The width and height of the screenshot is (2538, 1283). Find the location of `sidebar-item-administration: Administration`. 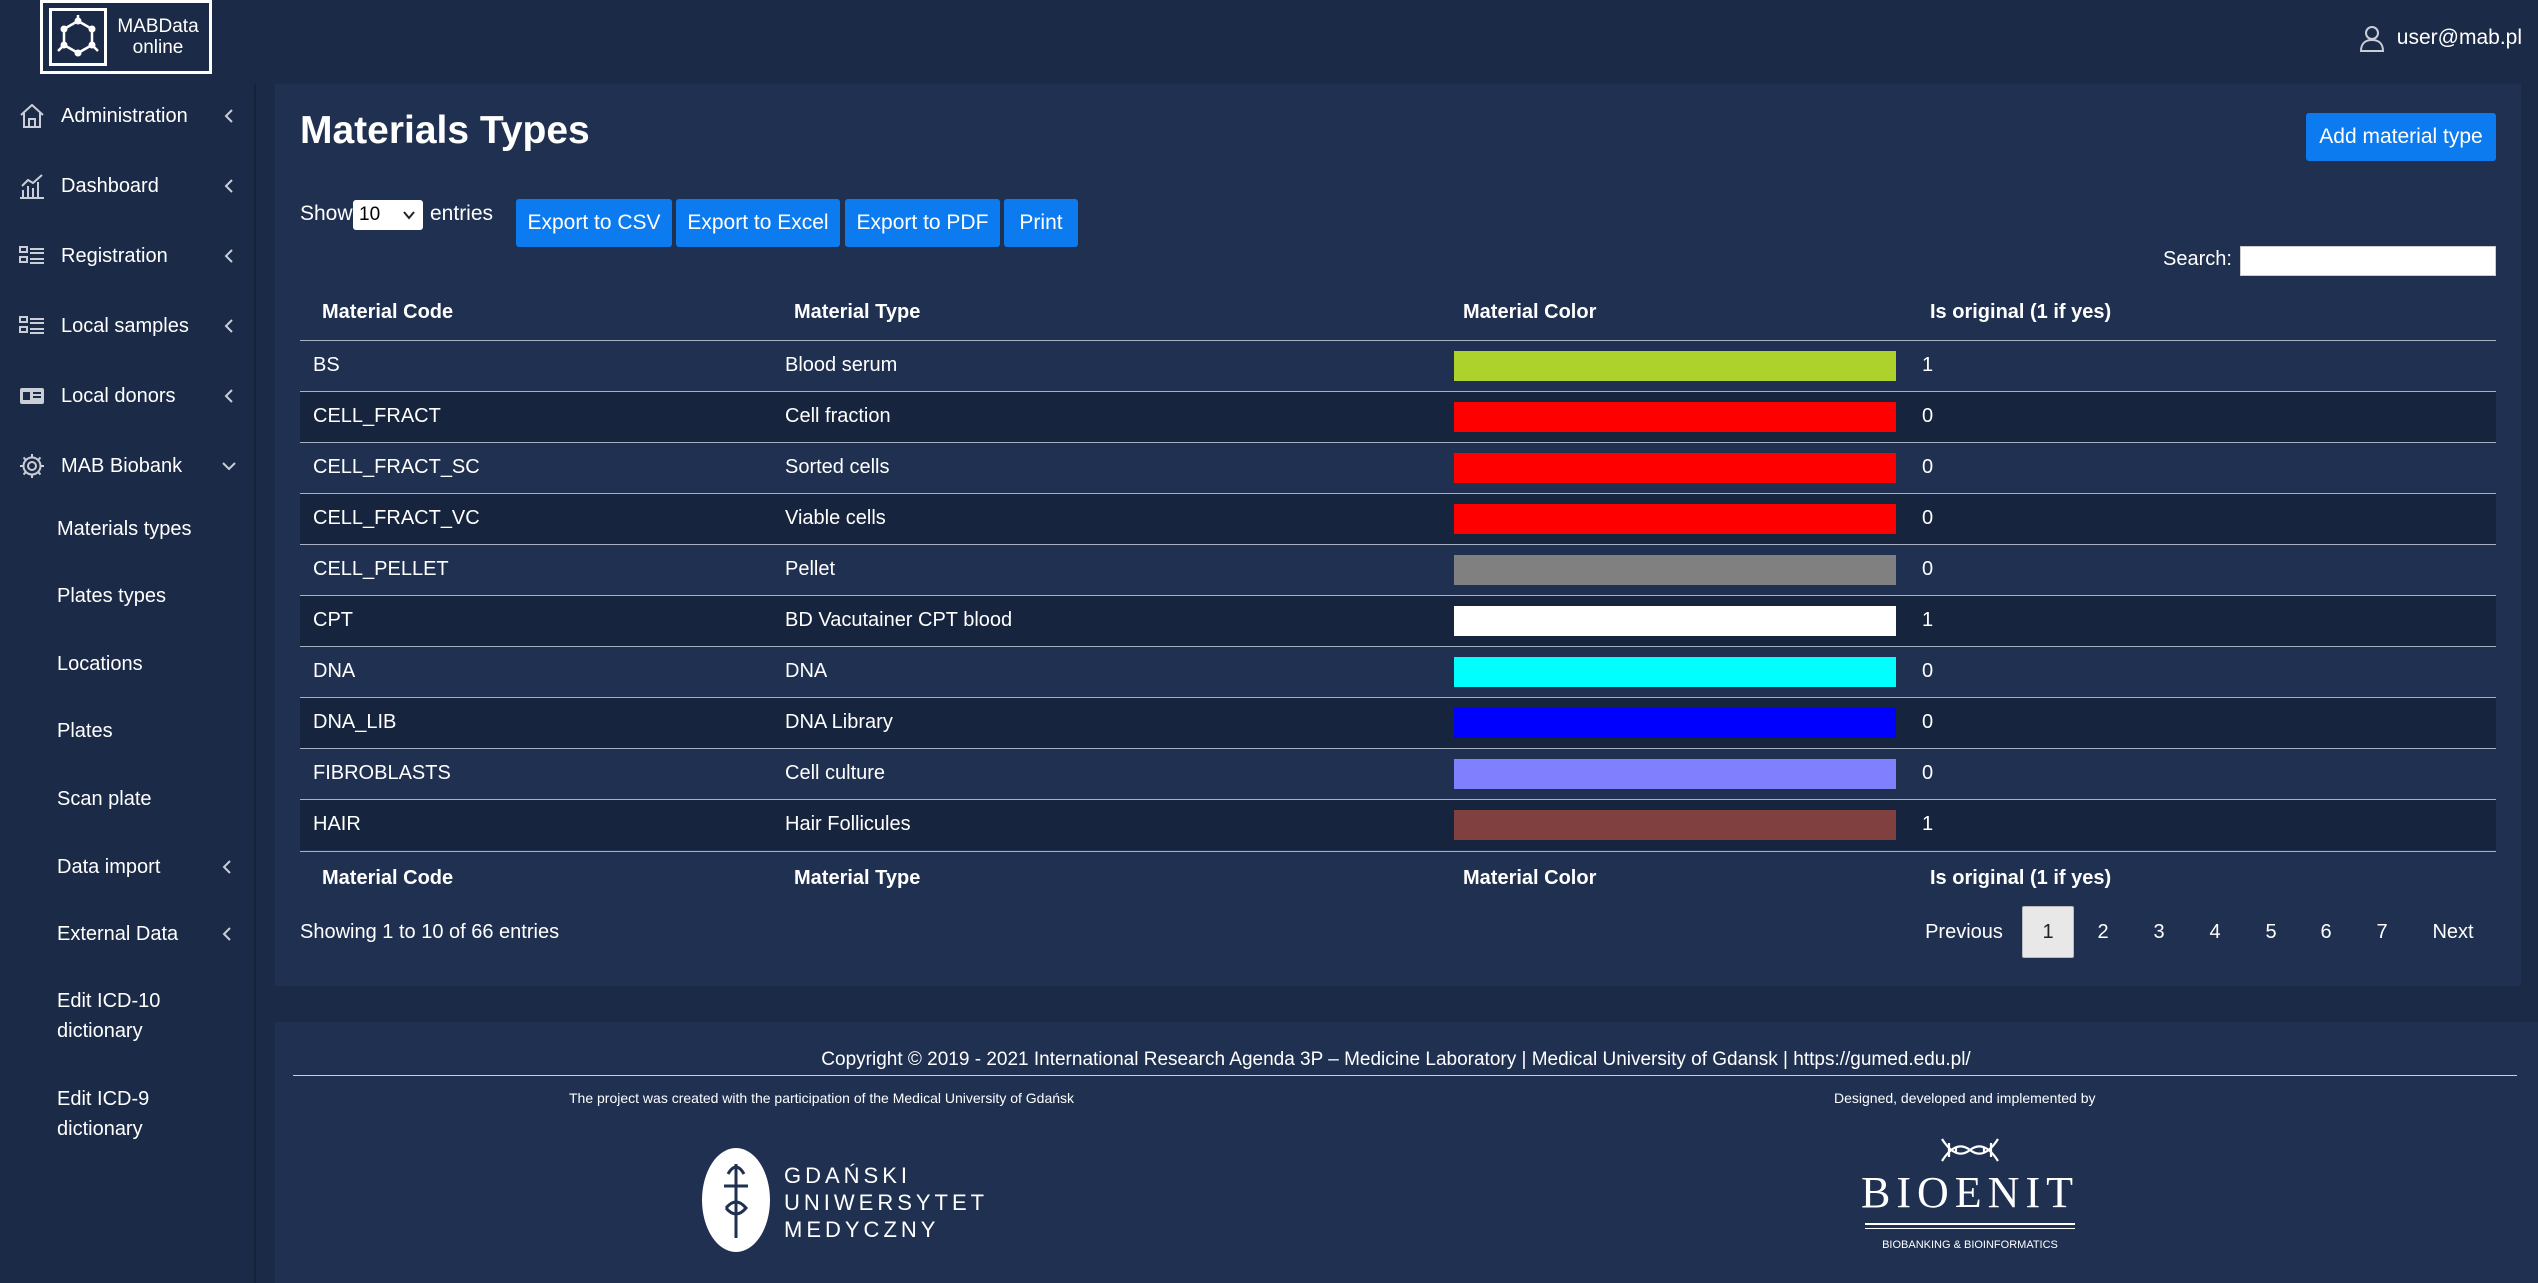

sidebar-item-administration: Administration is located at coordinates (128, 116).